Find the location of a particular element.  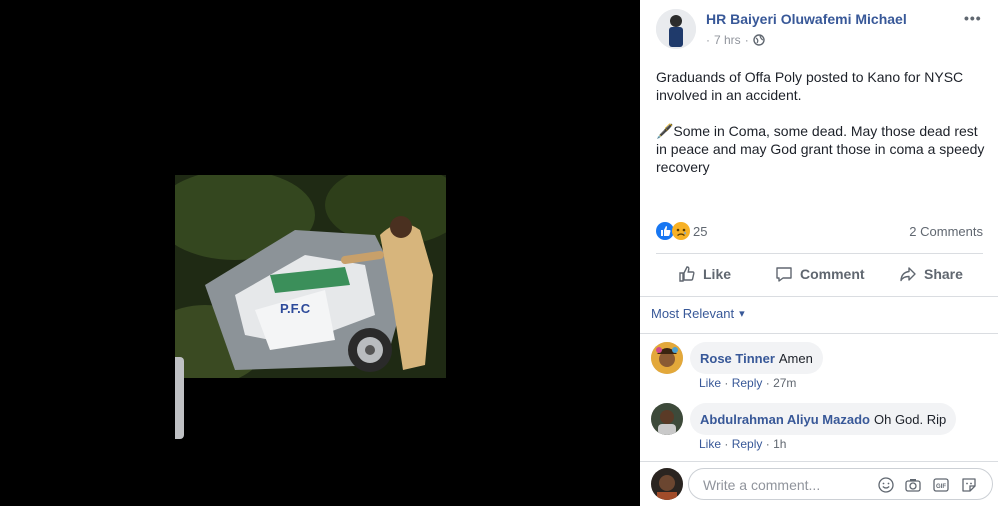

comments-count: 2 Comments is located at coordinates (946, 231).